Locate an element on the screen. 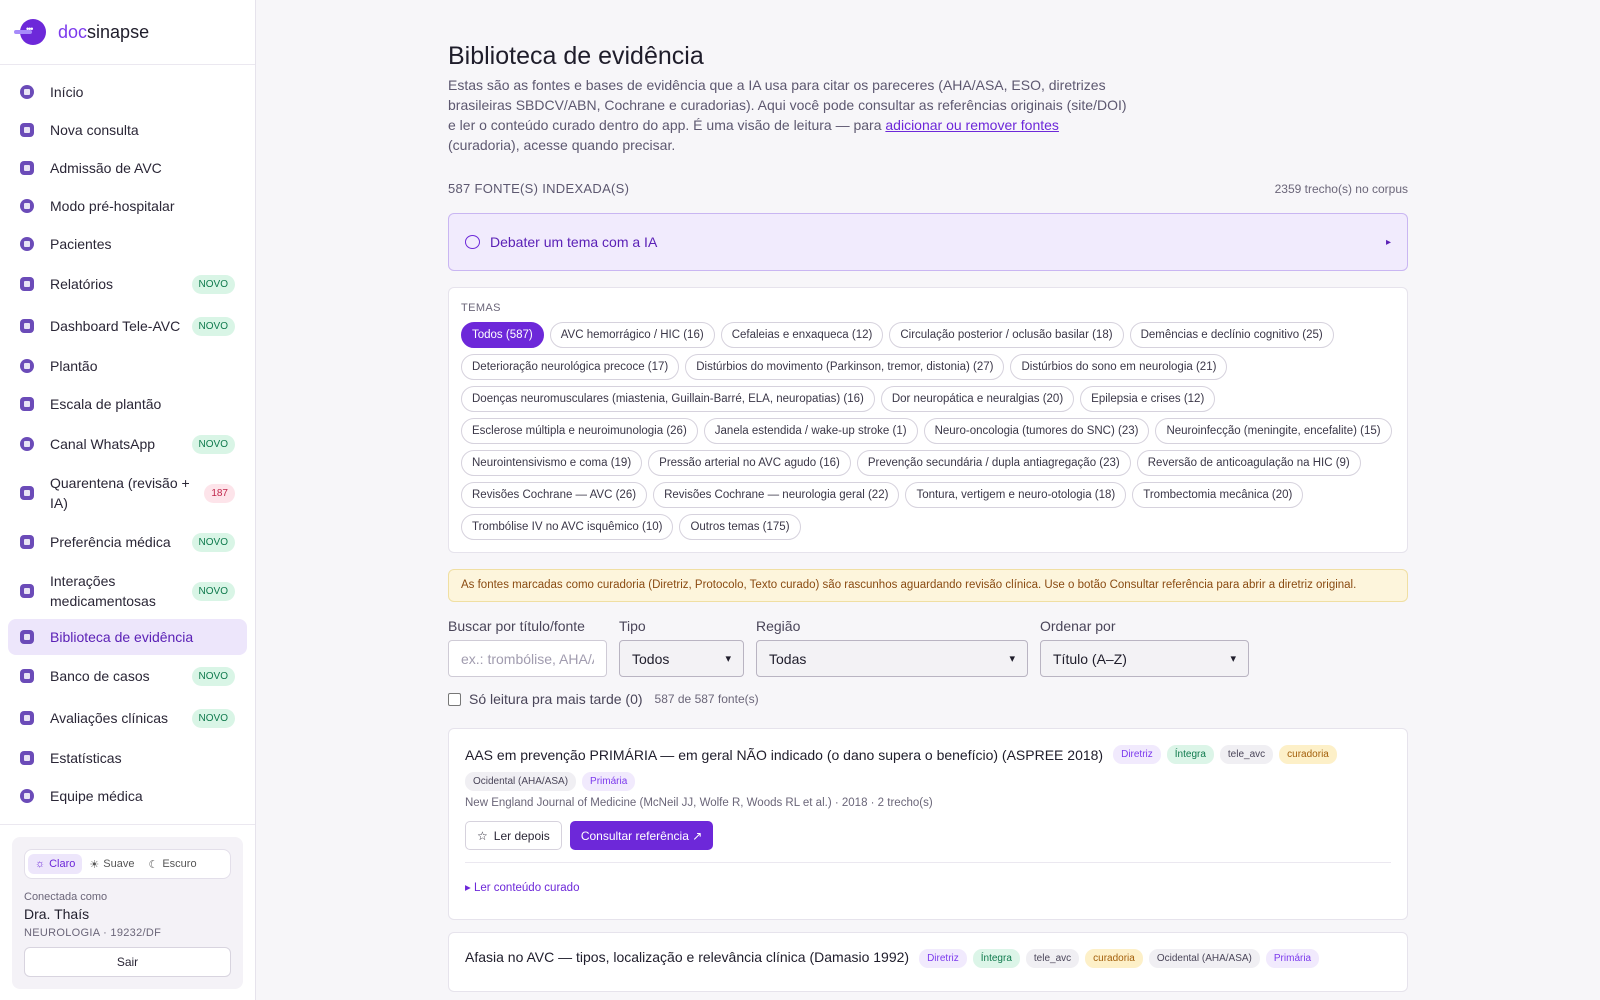 Image resolution: width=1600 pixels, height=1000 pixels. debate-label: Debater um tema com a IA is located at coordinates (574, 242).